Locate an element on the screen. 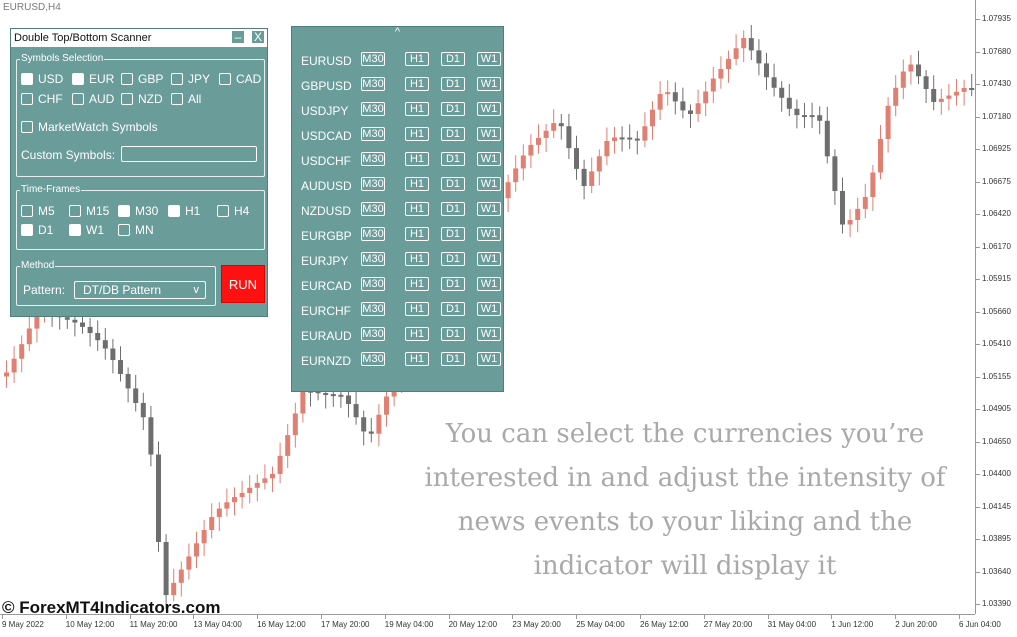 The width and height of the screenshot is (1017, 637). timeframe-checkbox-h4: H4 is located at coordinates (233, 211).